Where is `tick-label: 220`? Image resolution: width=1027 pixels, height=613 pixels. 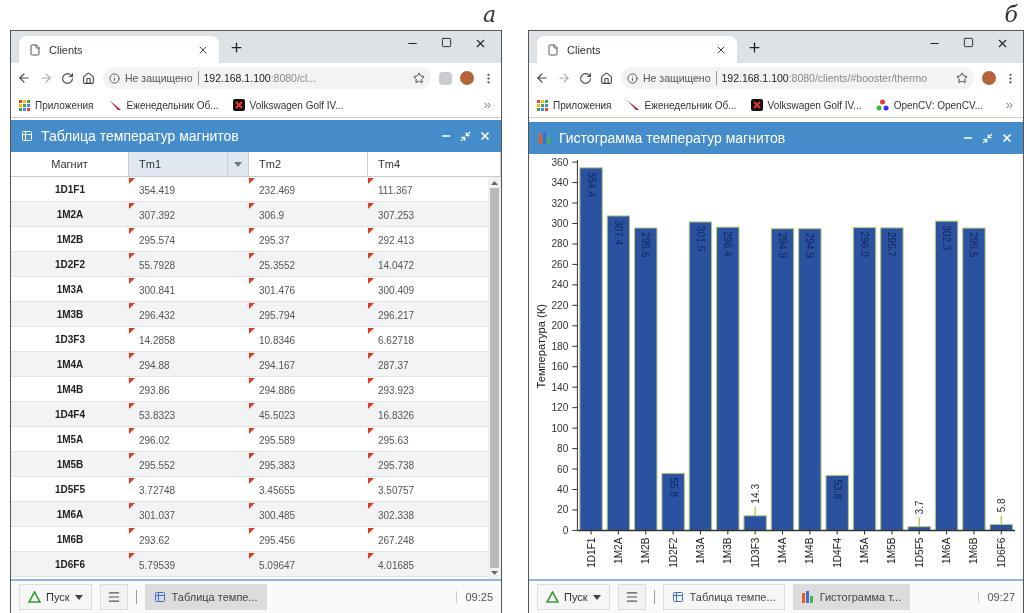
tick-label: 220 is located at coordinates (560, 305).